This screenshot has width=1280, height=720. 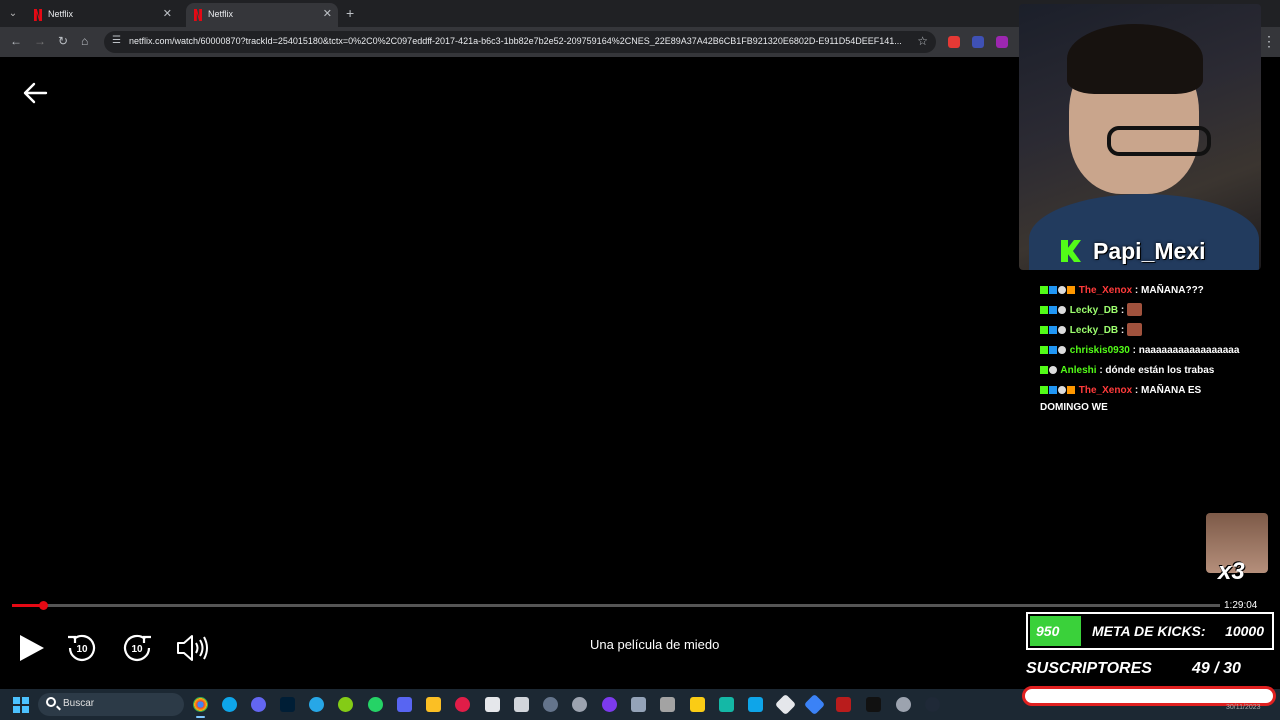 What do you see at coordinates (21, 705) in the screenshot?
I see `windows-start-icon` at bounding box center [21, 705].